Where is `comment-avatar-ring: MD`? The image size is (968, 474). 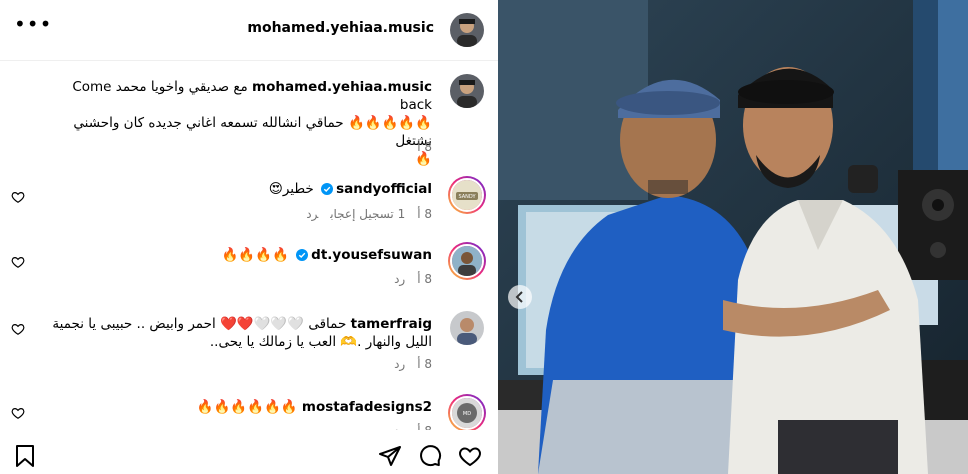 comment-avatar-ring: MD is located at coordinates (467, 413).